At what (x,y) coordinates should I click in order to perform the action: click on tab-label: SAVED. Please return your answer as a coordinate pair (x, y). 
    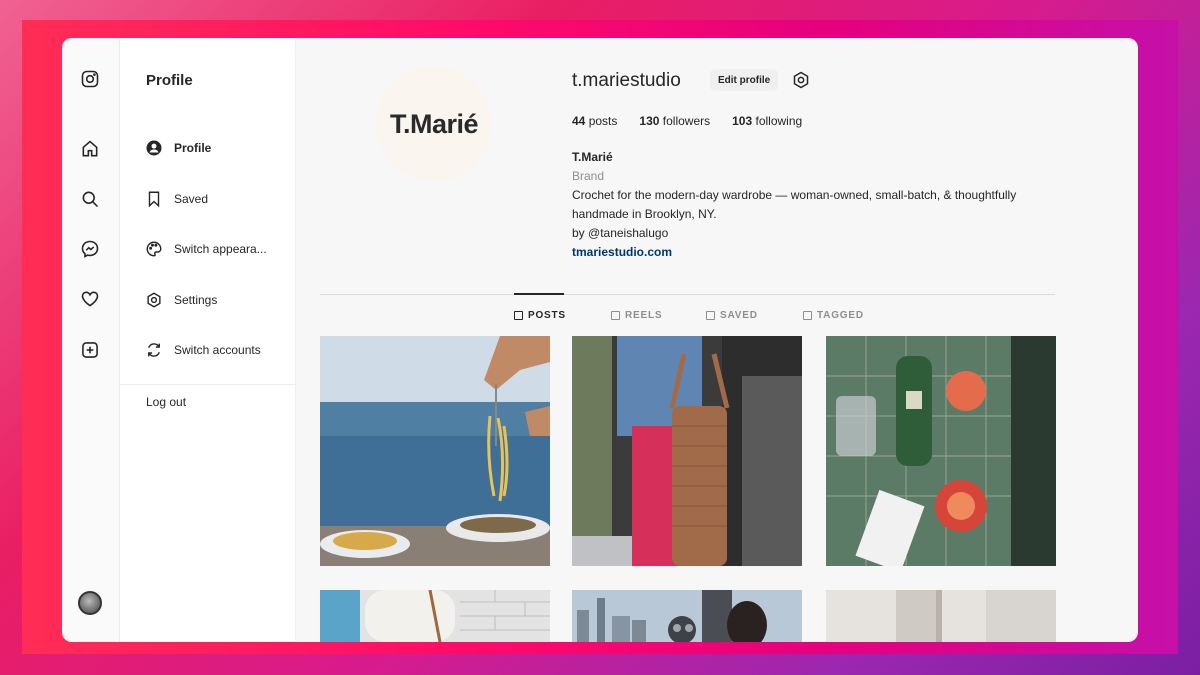
    Looking at the image, I should click on (739, 315).